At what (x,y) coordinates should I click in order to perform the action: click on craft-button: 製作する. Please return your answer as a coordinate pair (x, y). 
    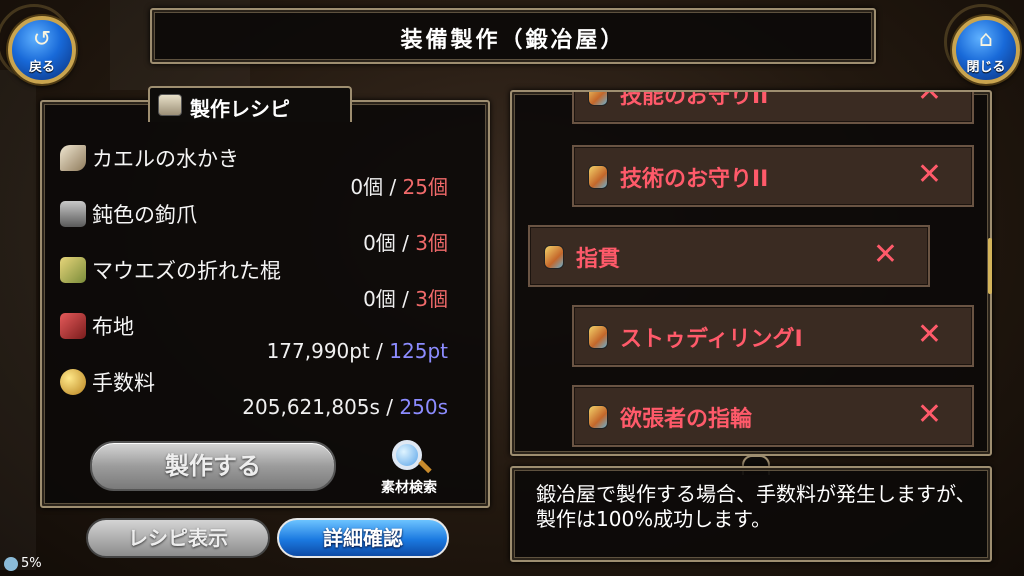
    Looking at the image, I should click on (213, 466).